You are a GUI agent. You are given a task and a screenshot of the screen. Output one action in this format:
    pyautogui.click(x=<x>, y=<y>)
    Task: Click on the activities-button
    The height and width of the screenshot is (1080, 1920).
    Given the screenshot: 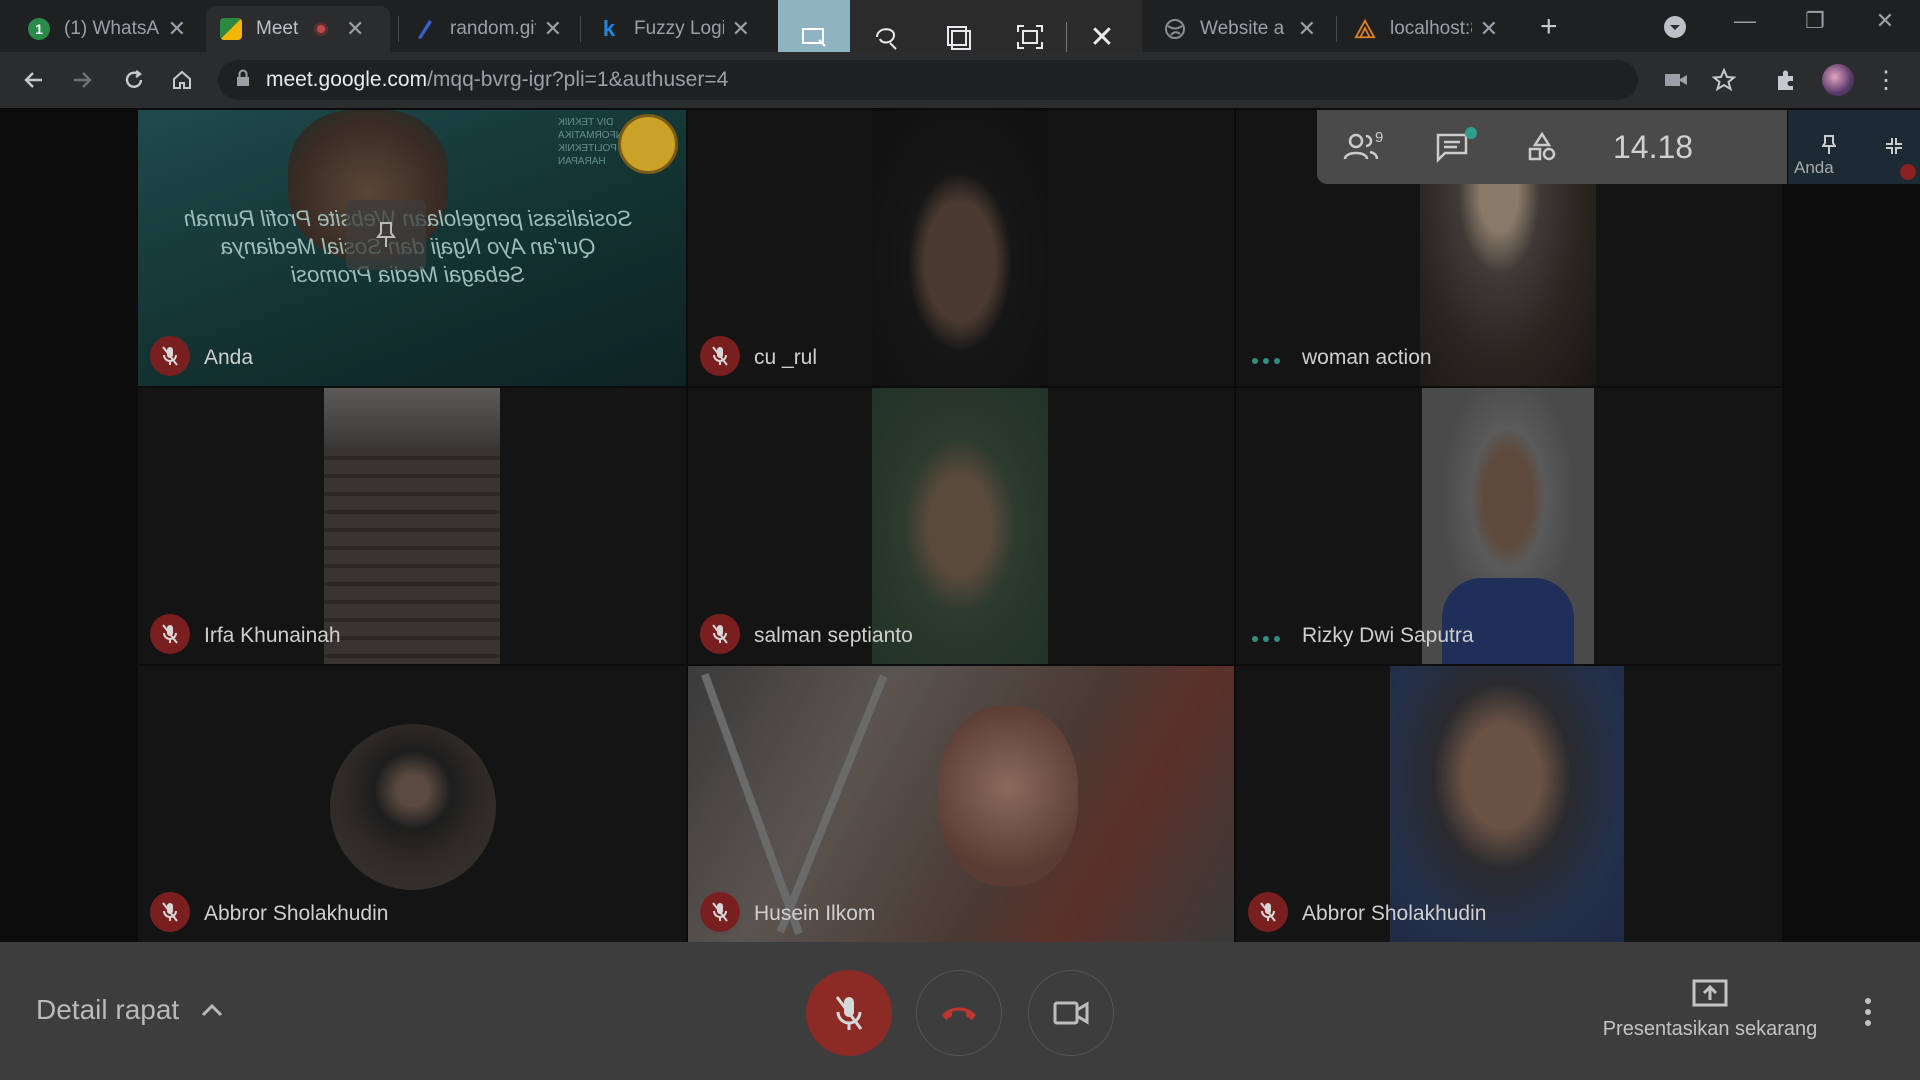 What is the action you would take?
    pyautogui.click(x=1542, y=147)
    